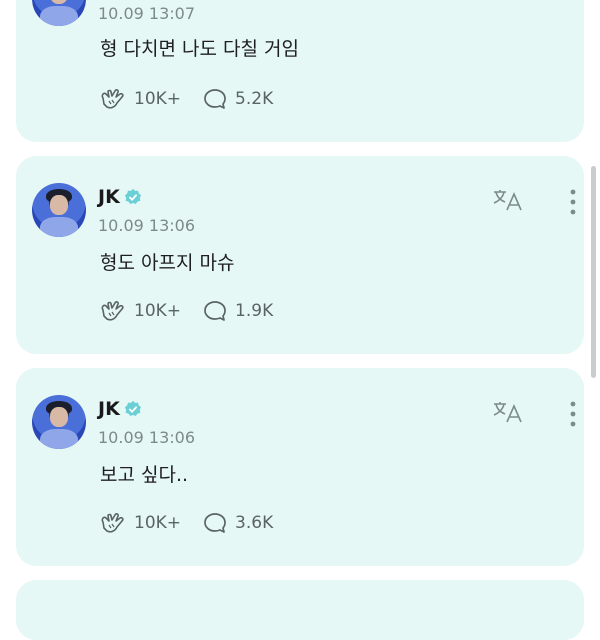  What do you see at coordinates (186, 99) in the screenshot?
I see `post-stats: 10K+ 5.2K` at bounding box center [186, 99].